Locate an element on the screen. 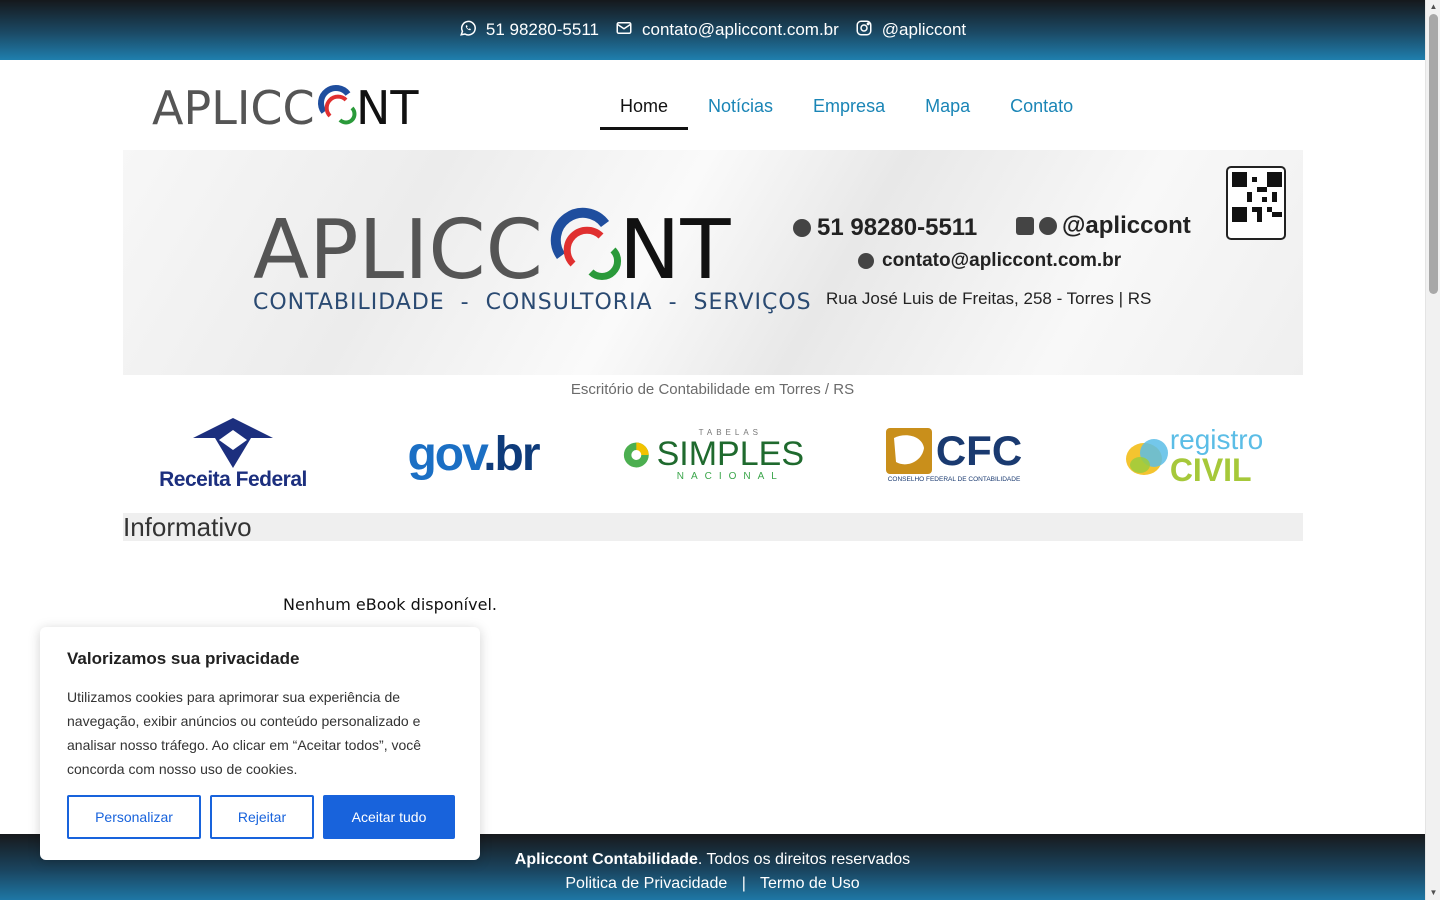 The width and height of the screenshot is (1440, 900). banner-tagline: CONTABILIDADE - CONSULTORIA - SERVIÇOS is located at coordinates (532, 302).